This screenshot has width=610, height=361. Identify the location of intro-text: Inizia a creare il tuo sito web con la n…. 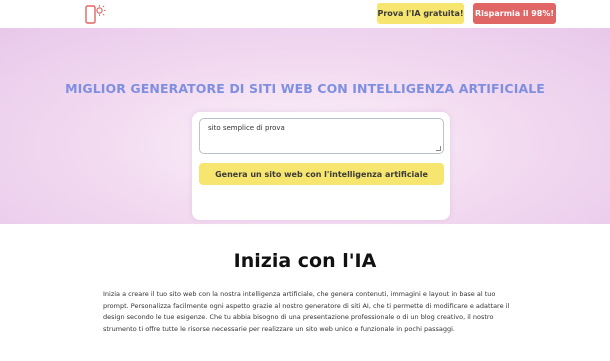
(306, 311).